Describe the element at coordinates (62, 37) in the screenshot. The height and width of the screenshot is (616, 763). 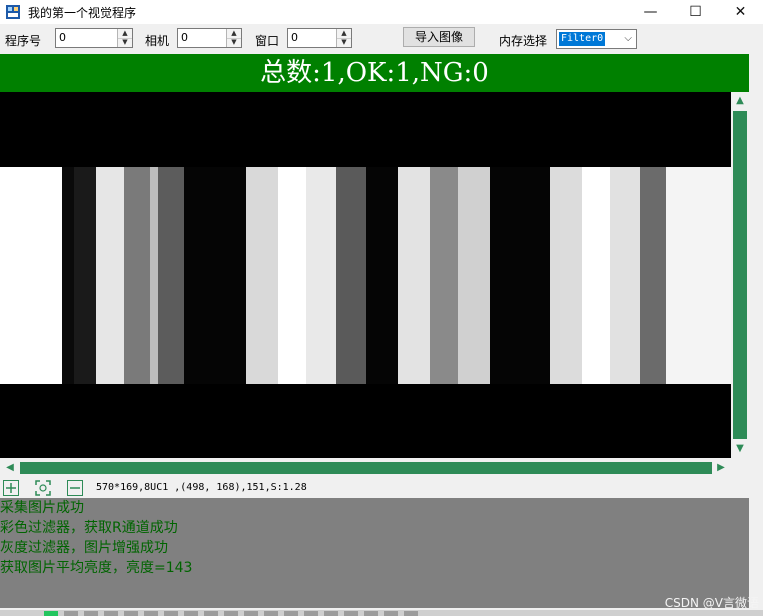
I see `program-number-value: 0` at that location.